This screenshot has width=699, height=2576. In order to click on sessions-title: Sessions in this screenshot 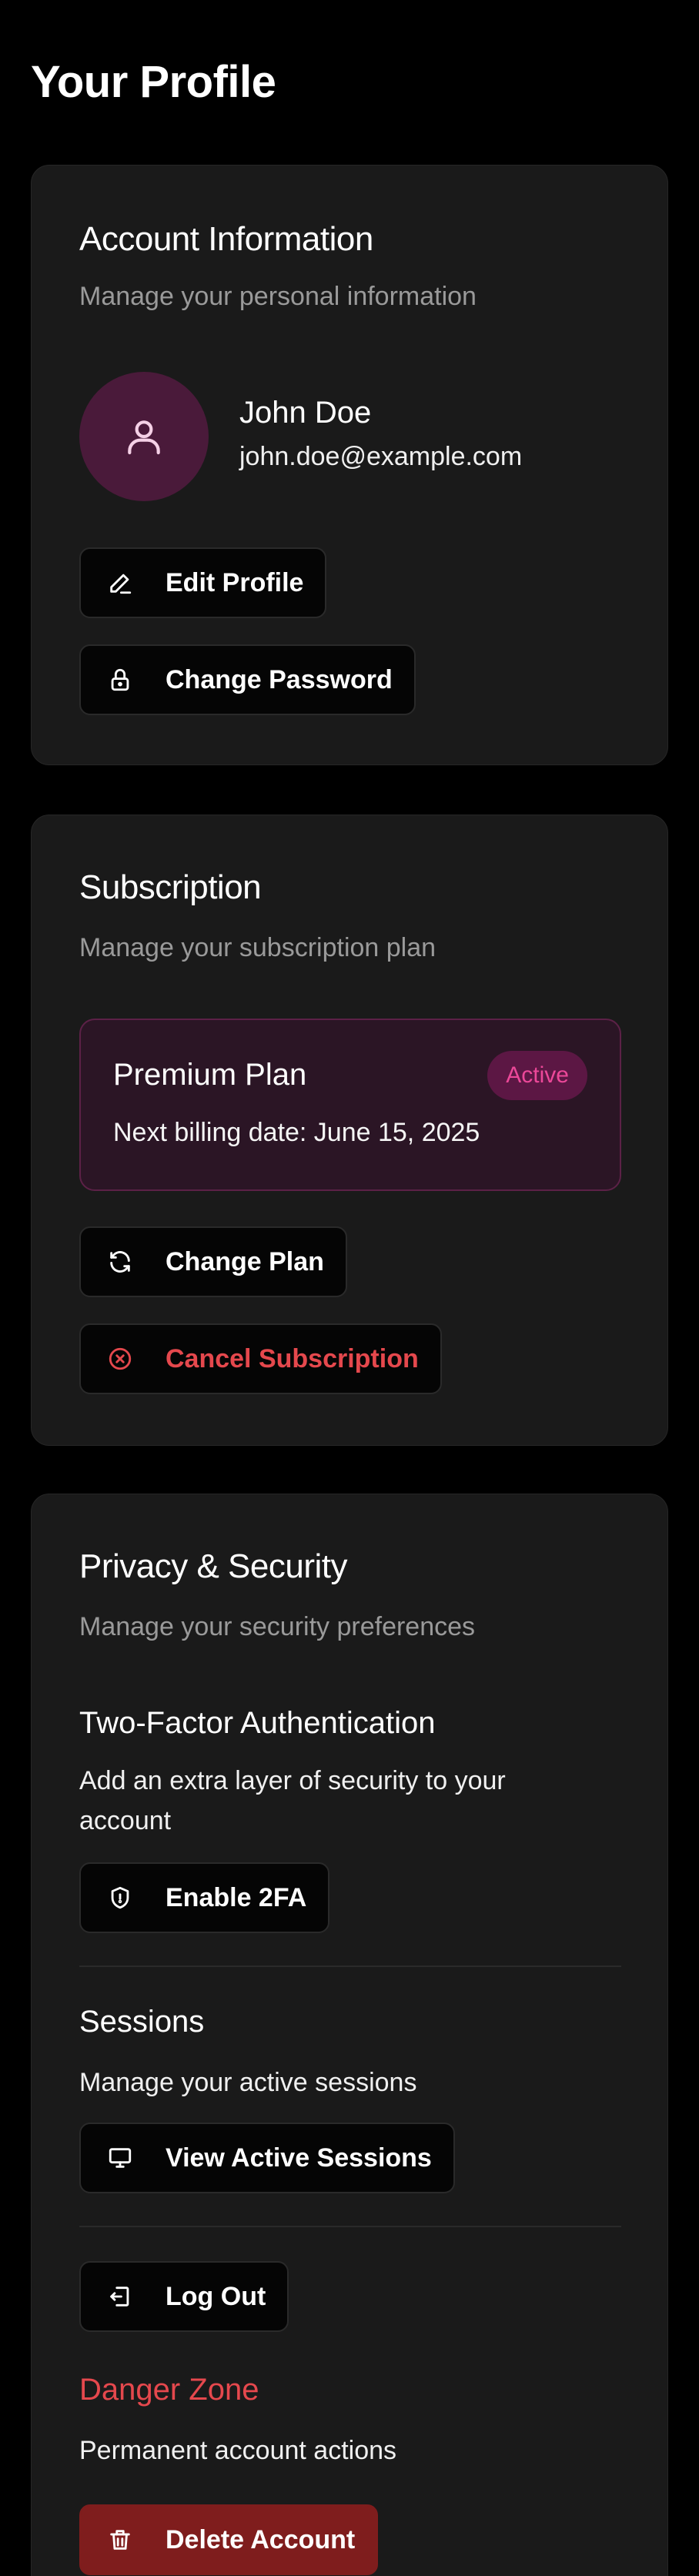, I will do `click(142, 2022)`.